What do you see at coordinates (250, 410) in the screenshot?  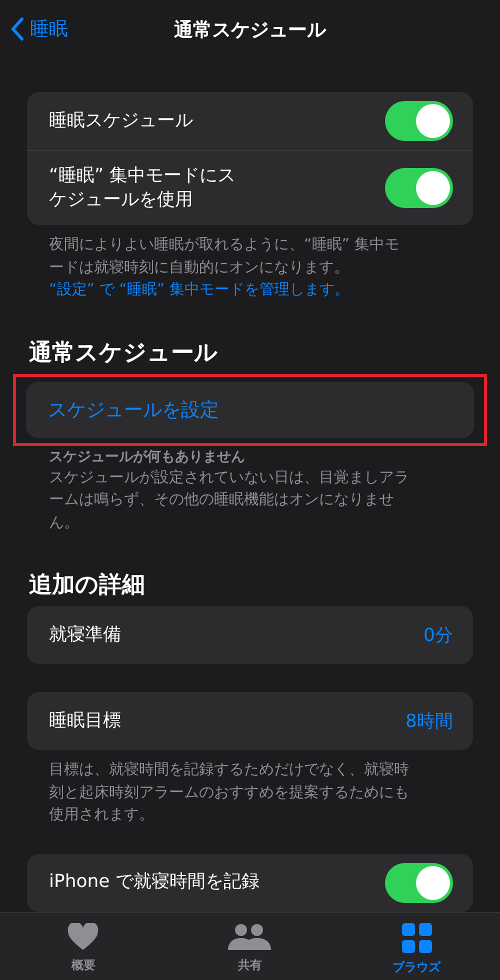 I see `set-schedule-button: スケジュールを設定` at bounding box center [250, 410].